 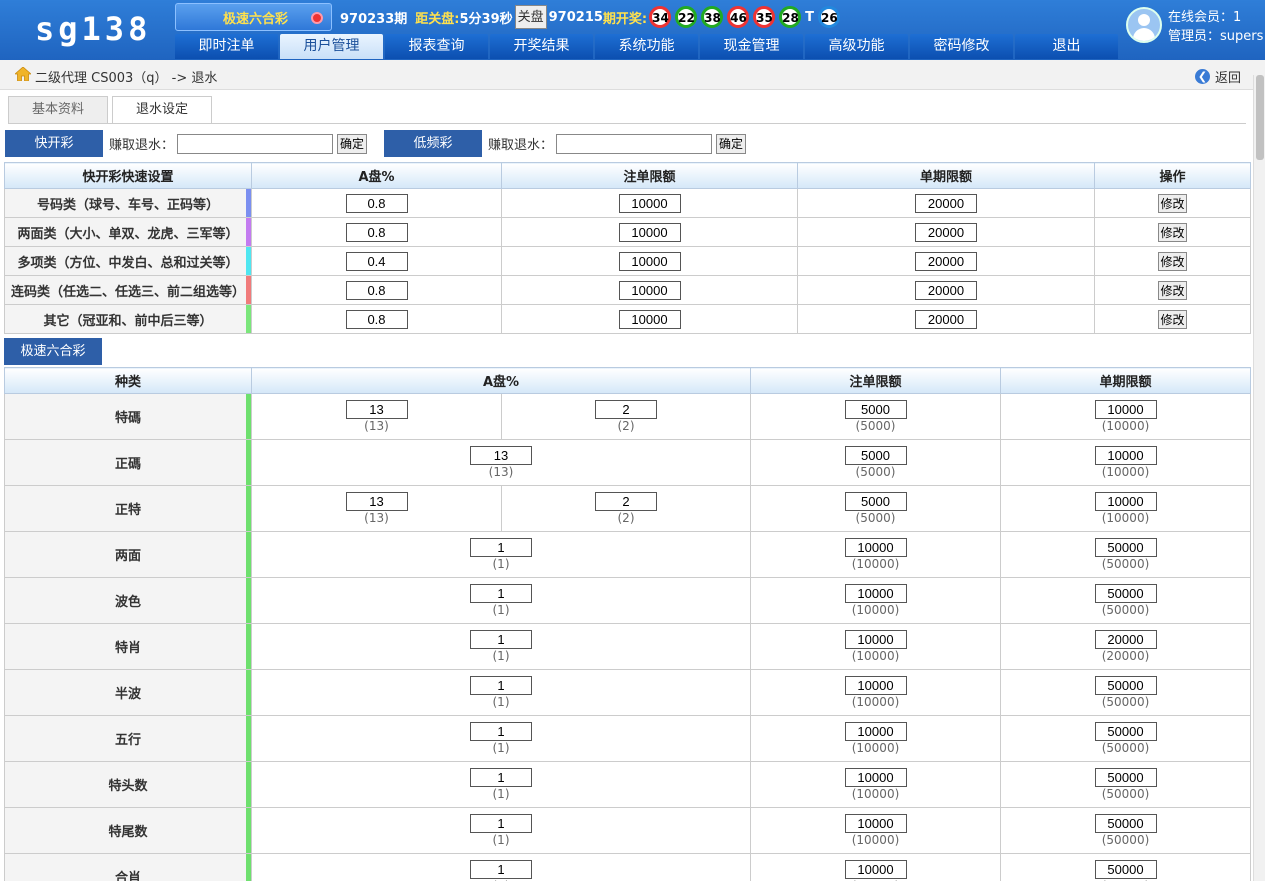 I want to click on fast-earn-input, so click(x=255, y=143).